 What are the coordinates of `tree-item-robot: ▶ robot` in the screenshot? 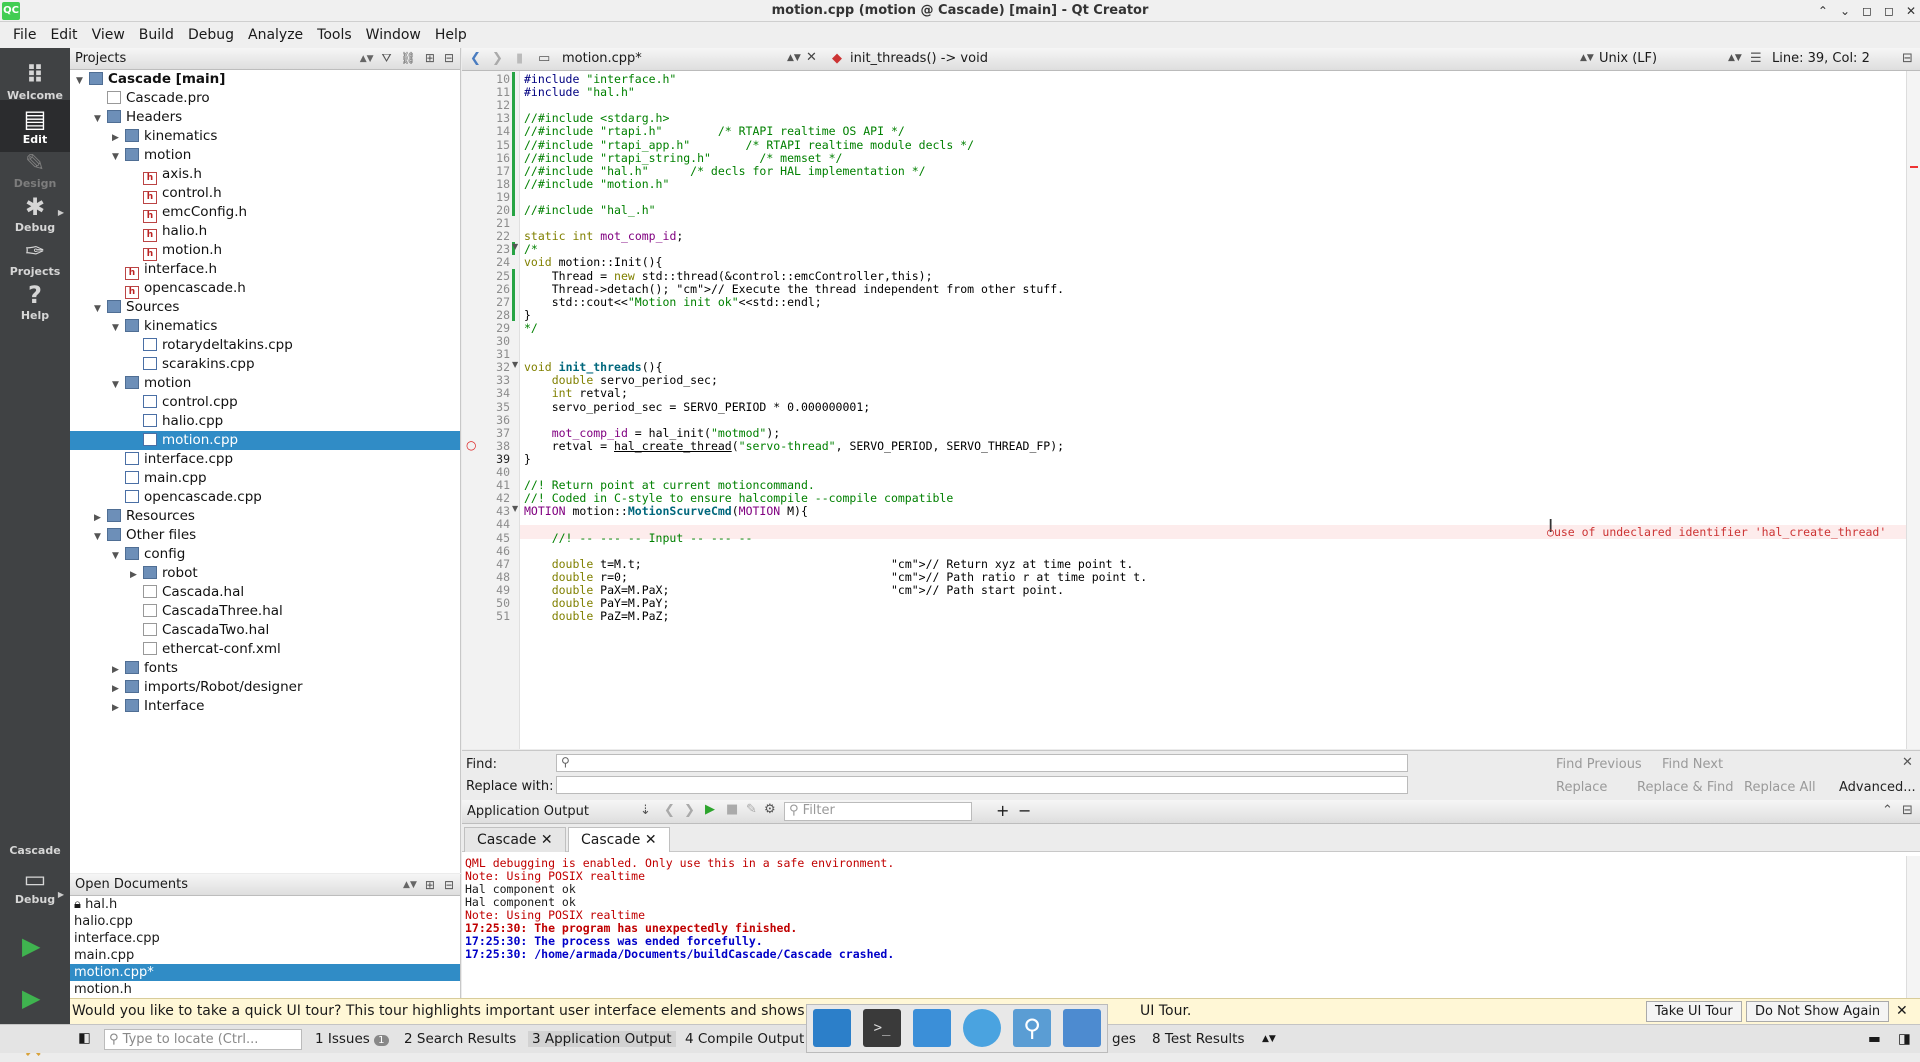 It's located at (265, 573).